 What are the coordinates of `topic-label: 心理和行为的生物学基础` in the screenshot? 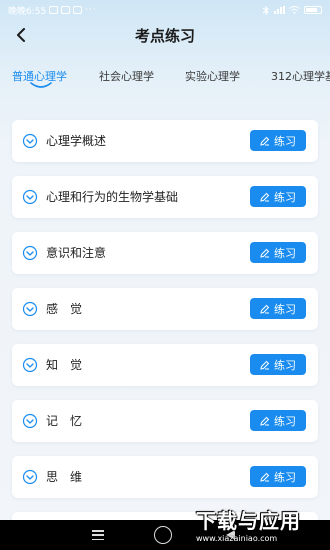 It's located at (112, 197).